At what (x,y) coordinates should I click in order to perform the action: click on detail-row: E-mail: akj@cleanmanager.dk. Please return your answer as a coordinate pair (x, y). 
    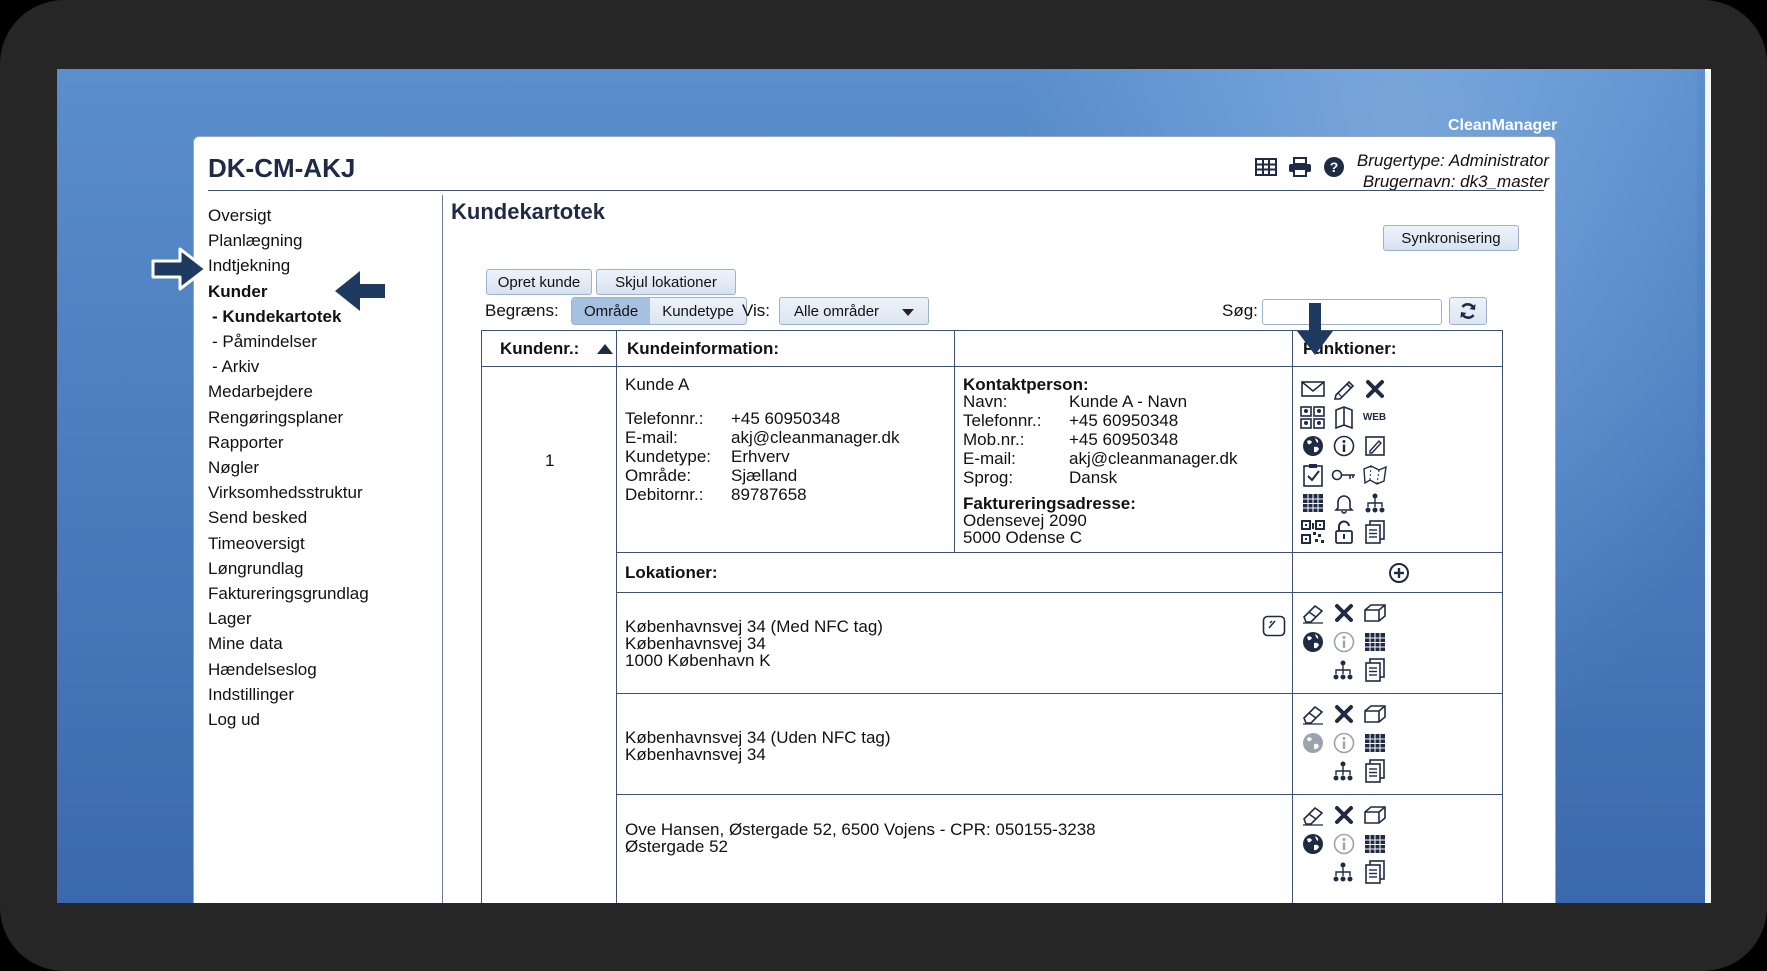
    Looking at the image, I should click on (1100, 458).